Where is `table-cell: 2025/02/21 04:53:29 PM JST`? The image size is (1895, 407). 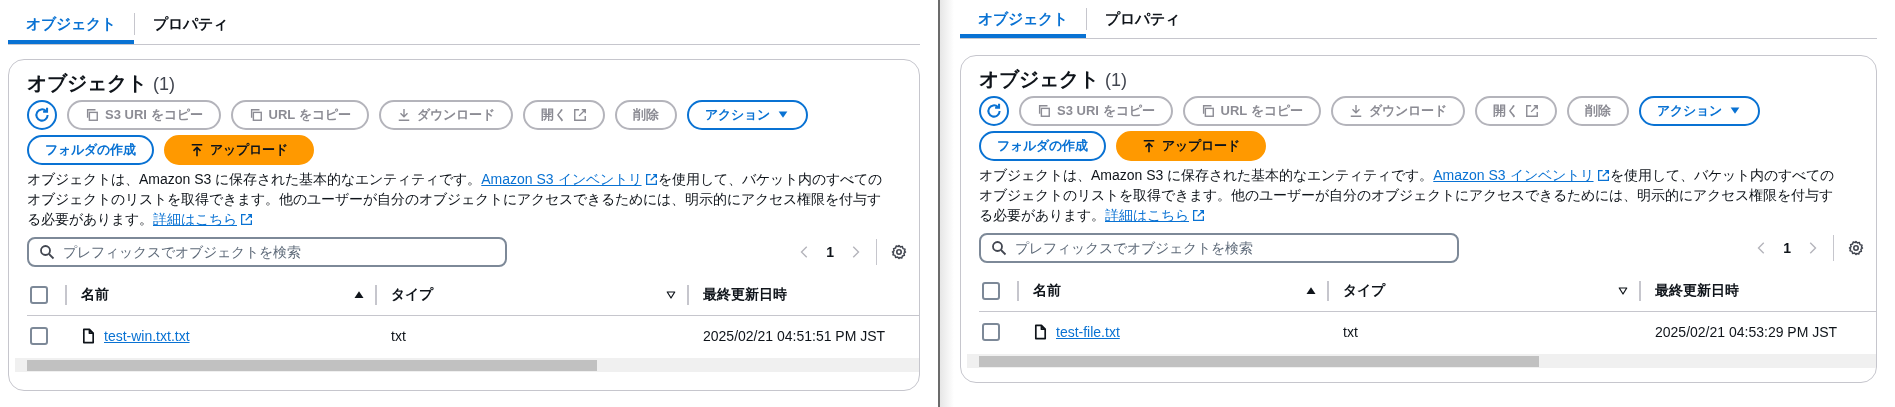
table-cell: 2025/02/21 04:53:29 PM JST is located at coordinates (1746, 332).